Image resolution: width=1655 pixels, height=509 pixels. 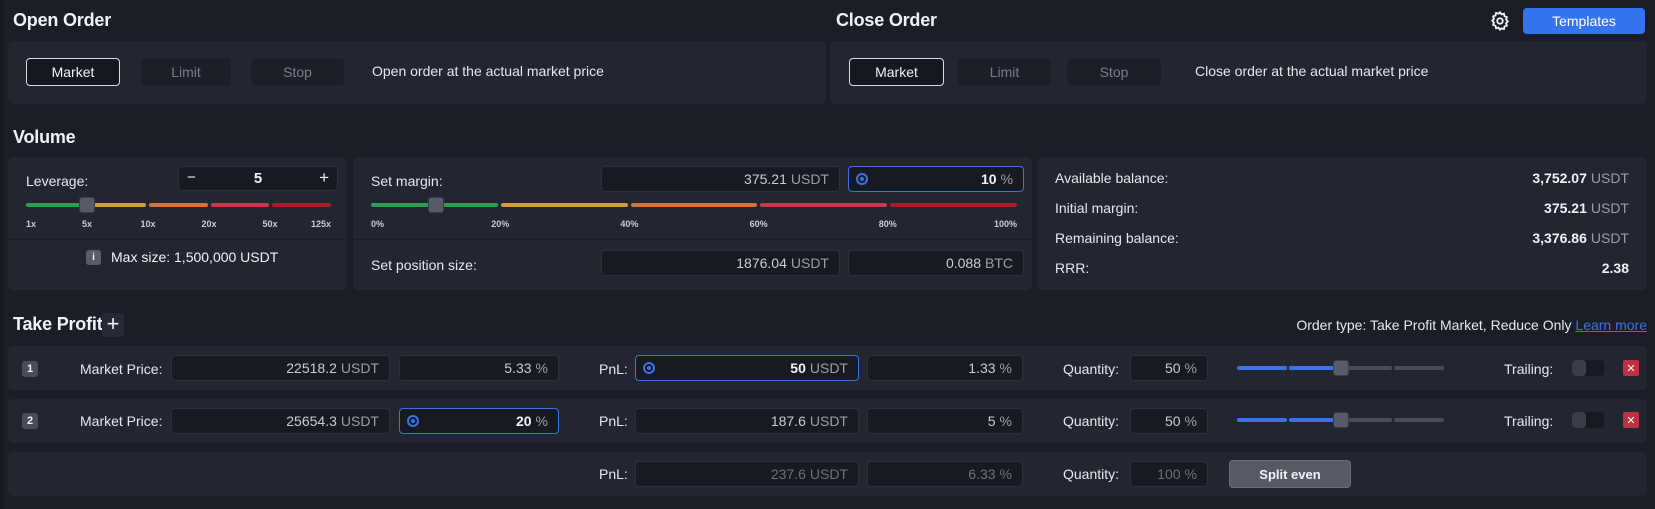 What do you see at coordinates (44, 137) in the screenshot?
I see `volume-title: Volume` at bounding box center [44, 137].